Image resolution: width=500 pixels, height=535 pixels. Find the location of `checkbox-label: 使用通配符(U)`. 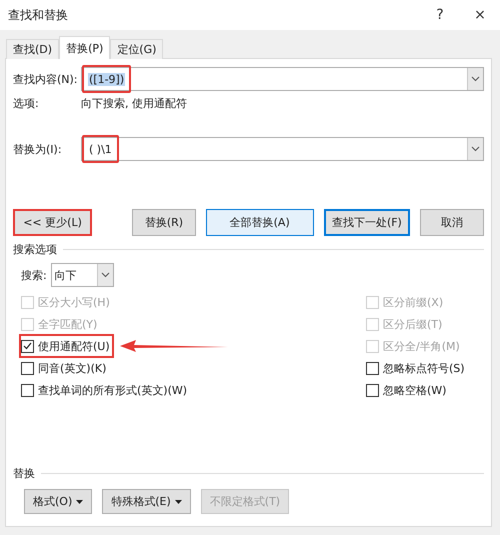

checkbox-label: 使用通配符(U) is located at coordinates (74, 346).